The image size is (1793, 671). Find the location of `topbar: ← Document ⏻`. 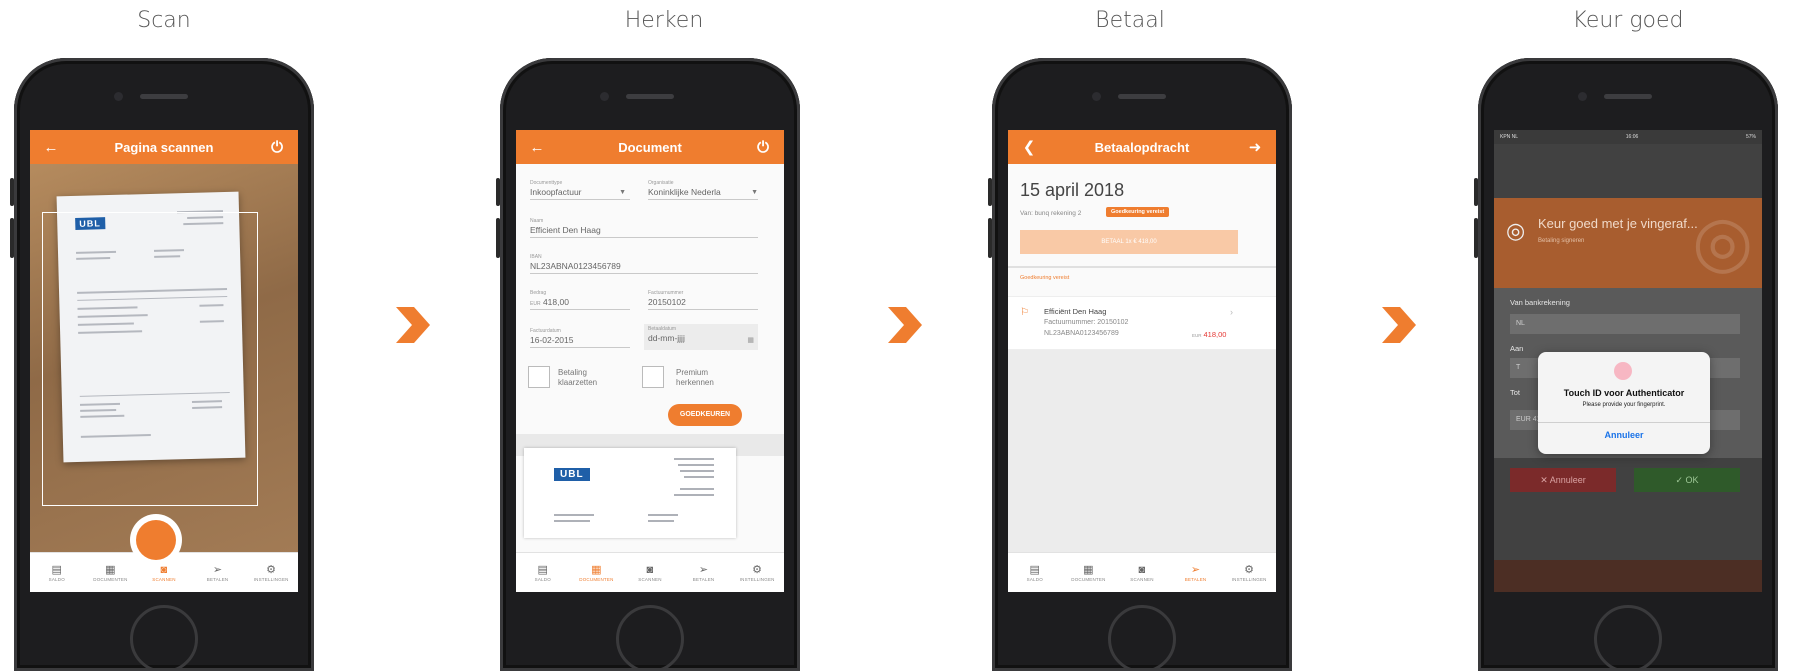

topbar: ← Document ⏻ is located at coordinates (650, 147).